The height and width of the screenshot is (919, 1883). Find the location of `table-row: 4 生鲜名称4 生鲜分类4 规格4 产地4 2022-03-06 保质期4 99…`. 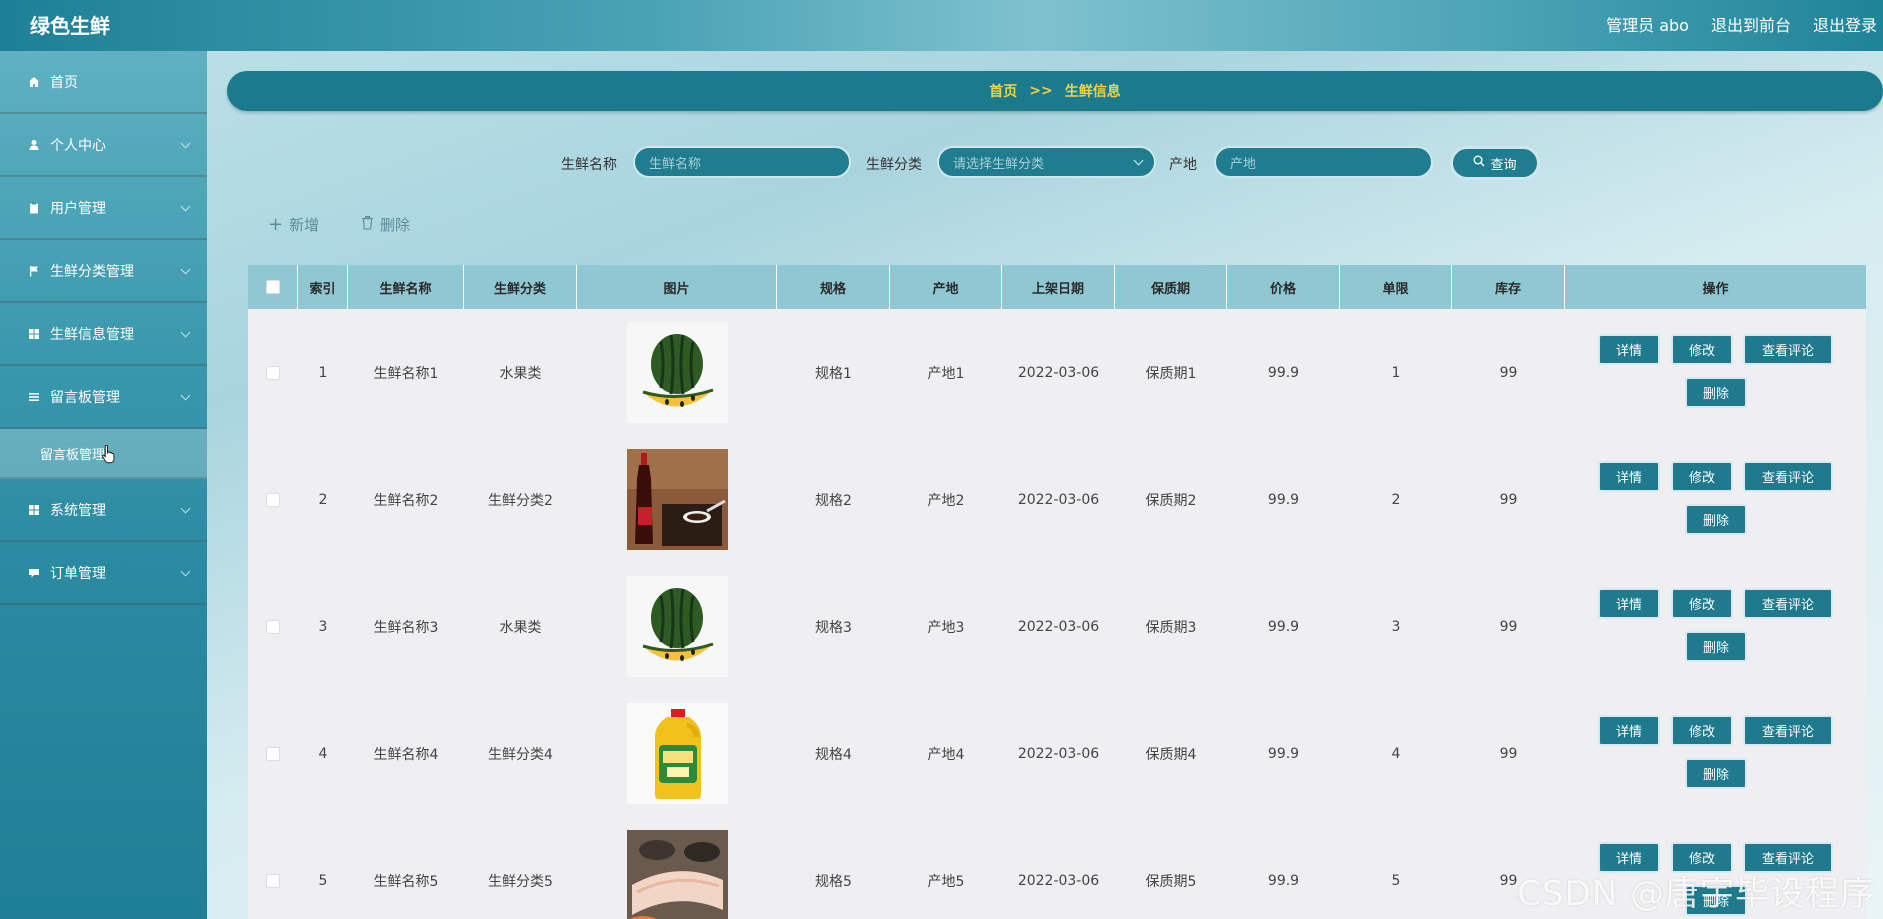

table-row: 4 生鲜名称4 生鲜分类4 规格4 产地4 2022-03-06 保质期4 99… is located at coordinates (1057, 753).